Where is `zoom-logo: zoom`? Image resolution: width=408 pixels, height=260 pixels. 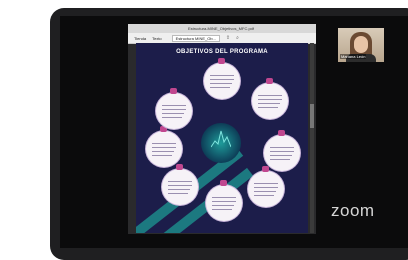 zoom-logo: zoom is located at coordinates (353, 210).